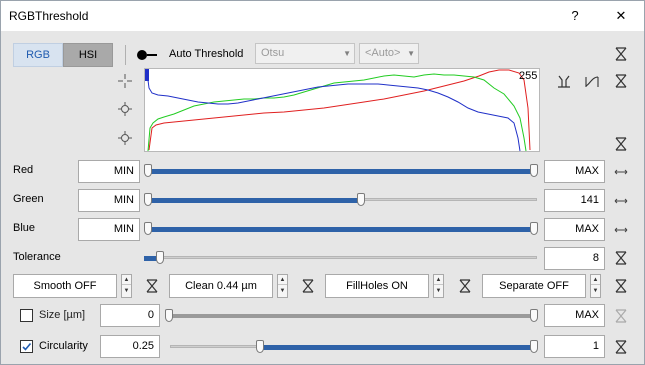 This screenshot has width=645, height=365. What do you see at coordinates (169, 315) in the screenshot?
I see `size-low-handle` at bounding box center [169, 315].